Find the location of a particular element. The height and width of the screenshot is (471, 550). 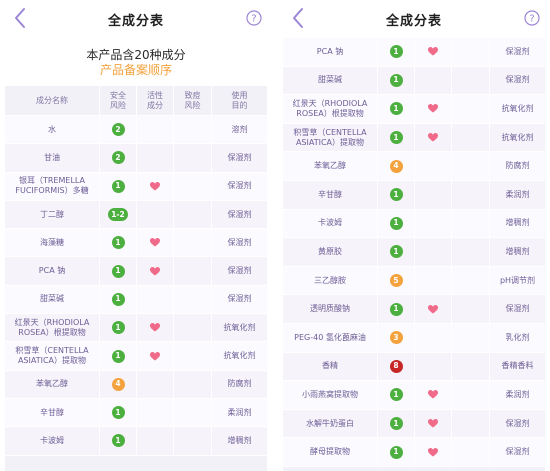

table-row: PEG-40 氢化蓖麻油 3 乳化剂 is located at coordinates (414, 338).